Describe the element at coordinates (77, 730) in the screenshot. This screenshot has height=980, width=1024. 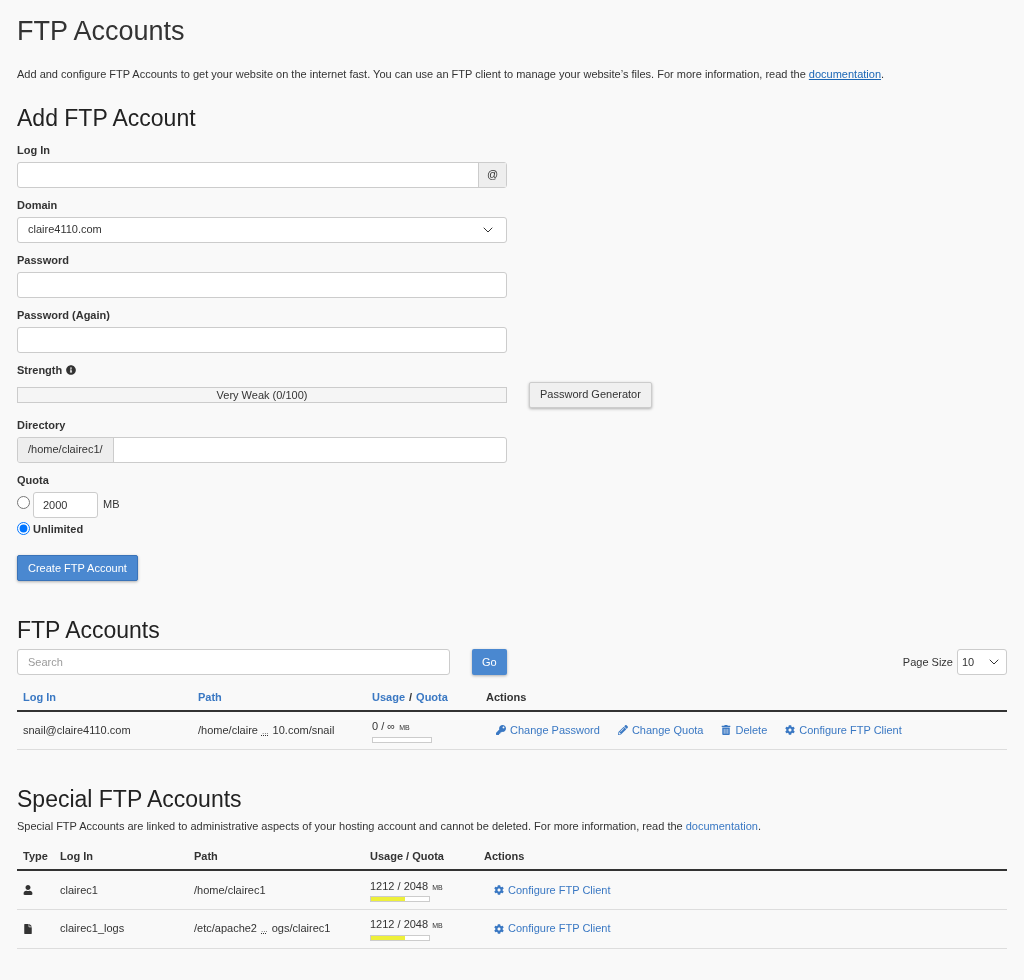
I see `login-text: snail@claire4110.com` at that location.